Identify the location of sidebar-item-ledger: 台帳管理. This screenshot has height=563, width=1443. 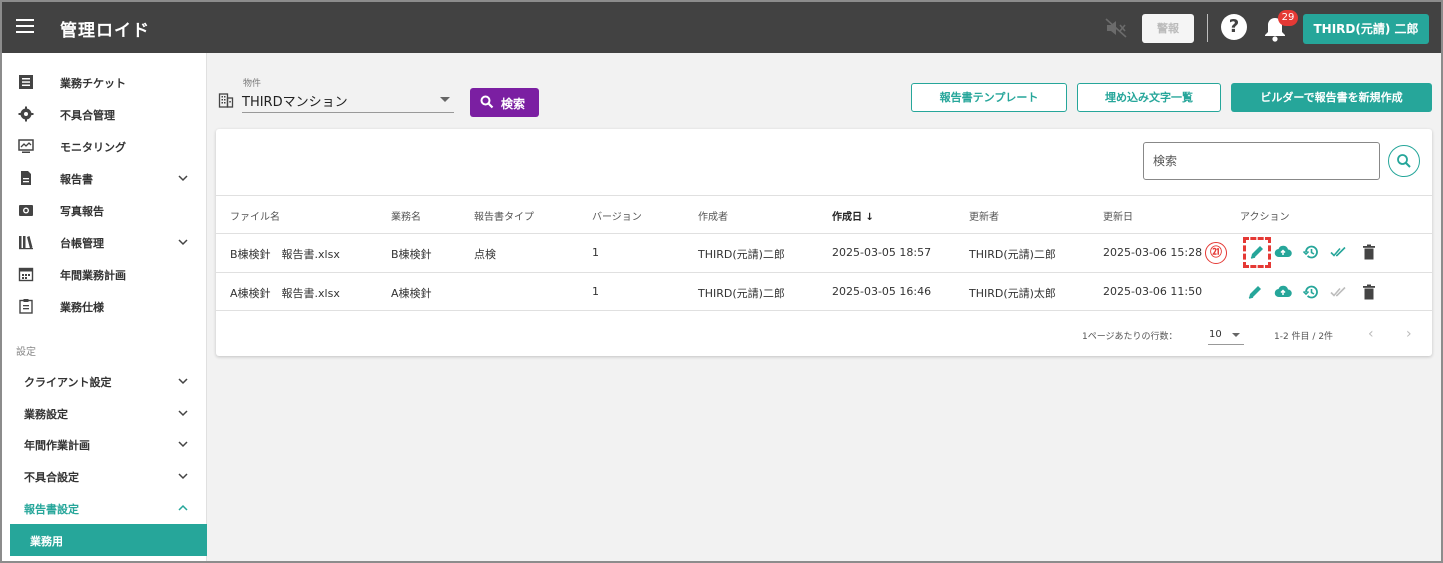
(104, 242).